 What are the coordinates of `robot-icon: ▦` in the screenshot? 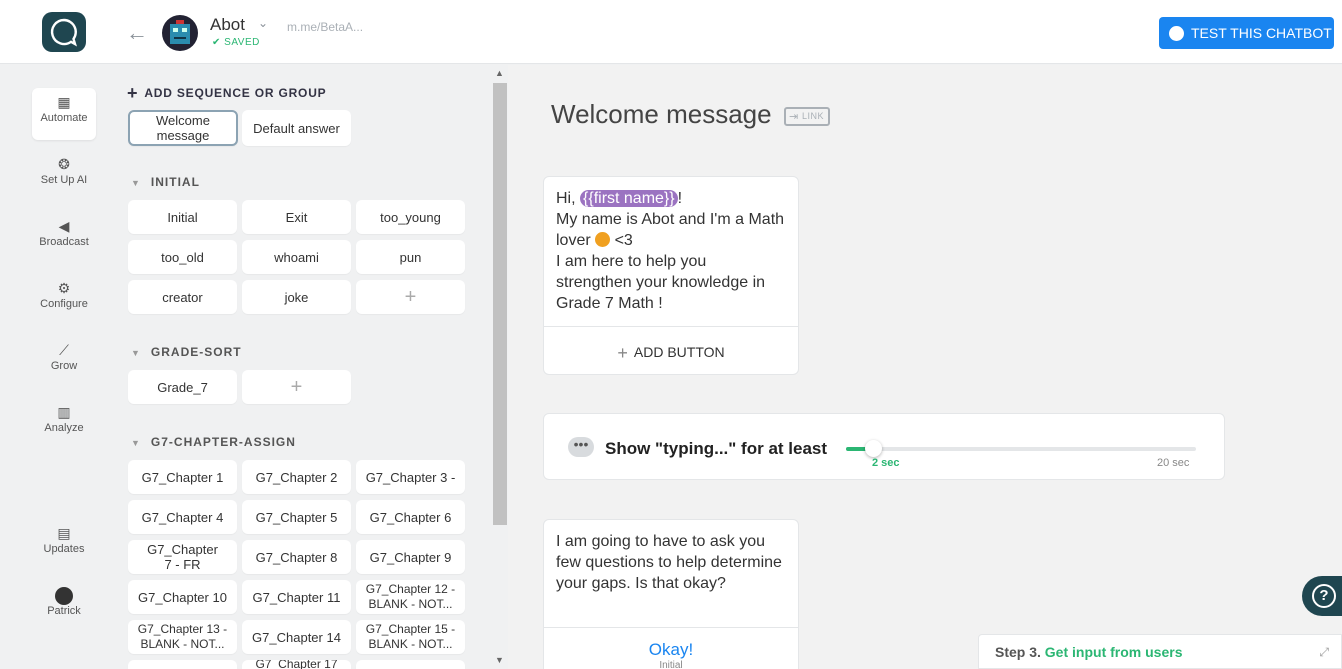 It's located at (64, 102).